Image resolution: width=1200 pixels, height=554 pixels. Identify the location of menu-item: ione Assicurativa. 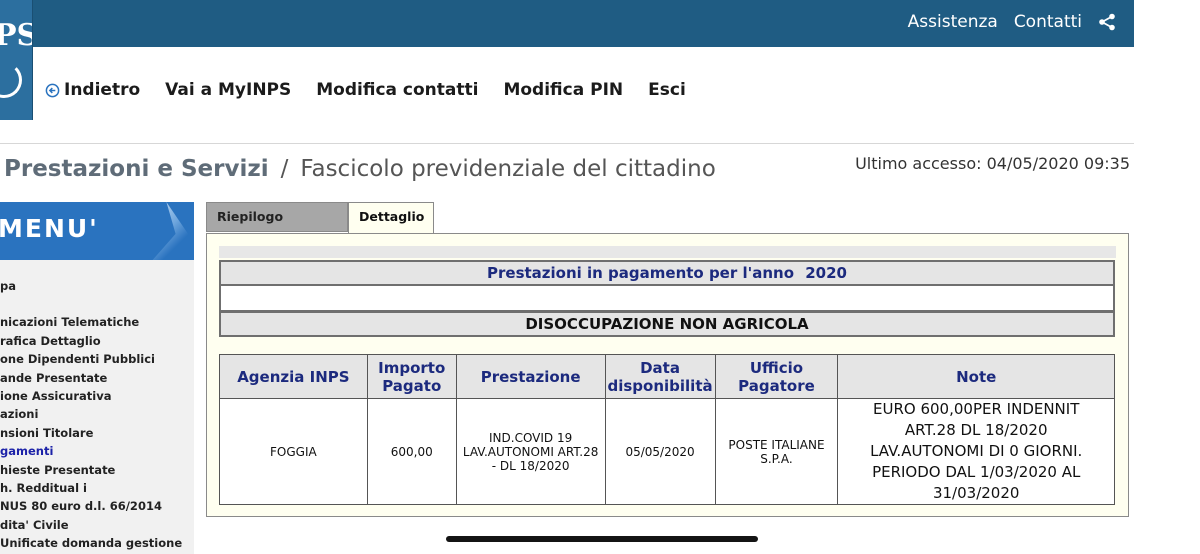
(91, 396).